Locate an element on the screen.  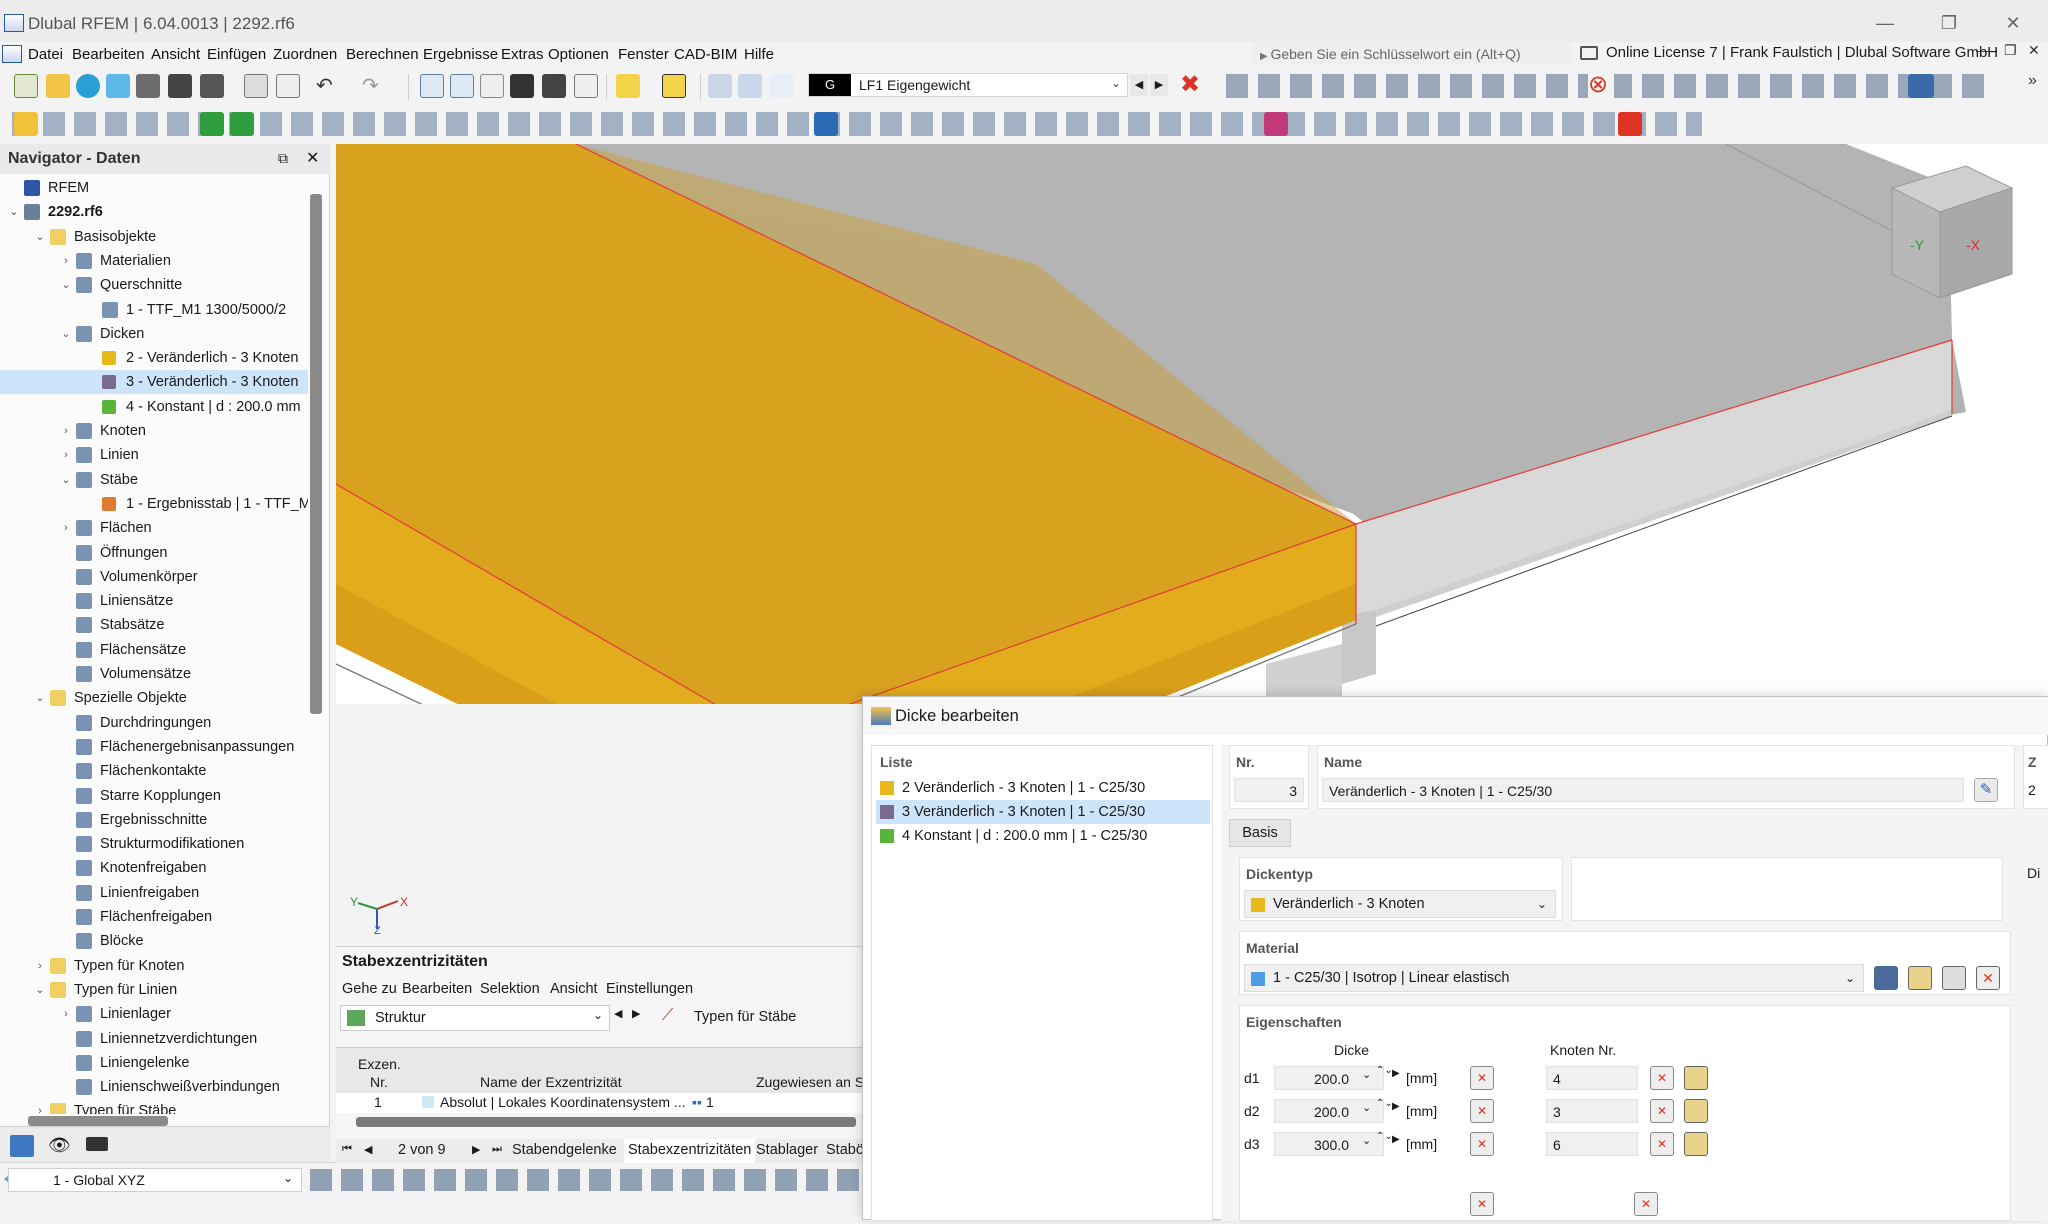
save-icon is located at coordinates (180, 86).